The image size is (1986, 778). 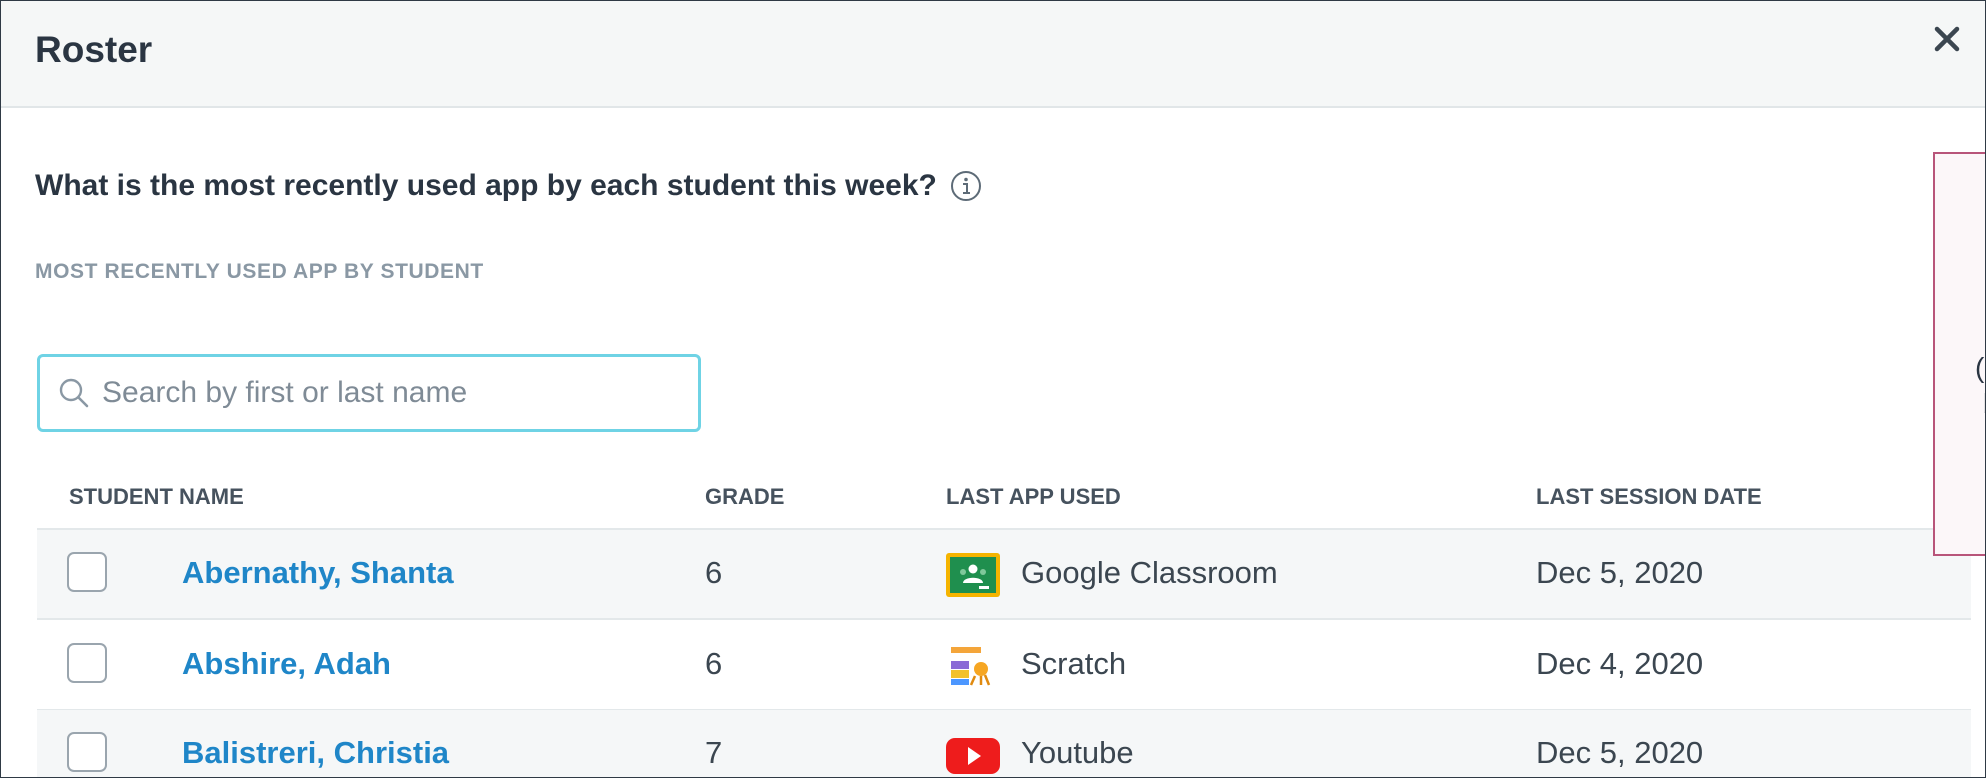 What do you see at coordinates (1077, 752) in the screenshot?
I see `app-name-cell: Youtube` at bounding box center [1077, 752].